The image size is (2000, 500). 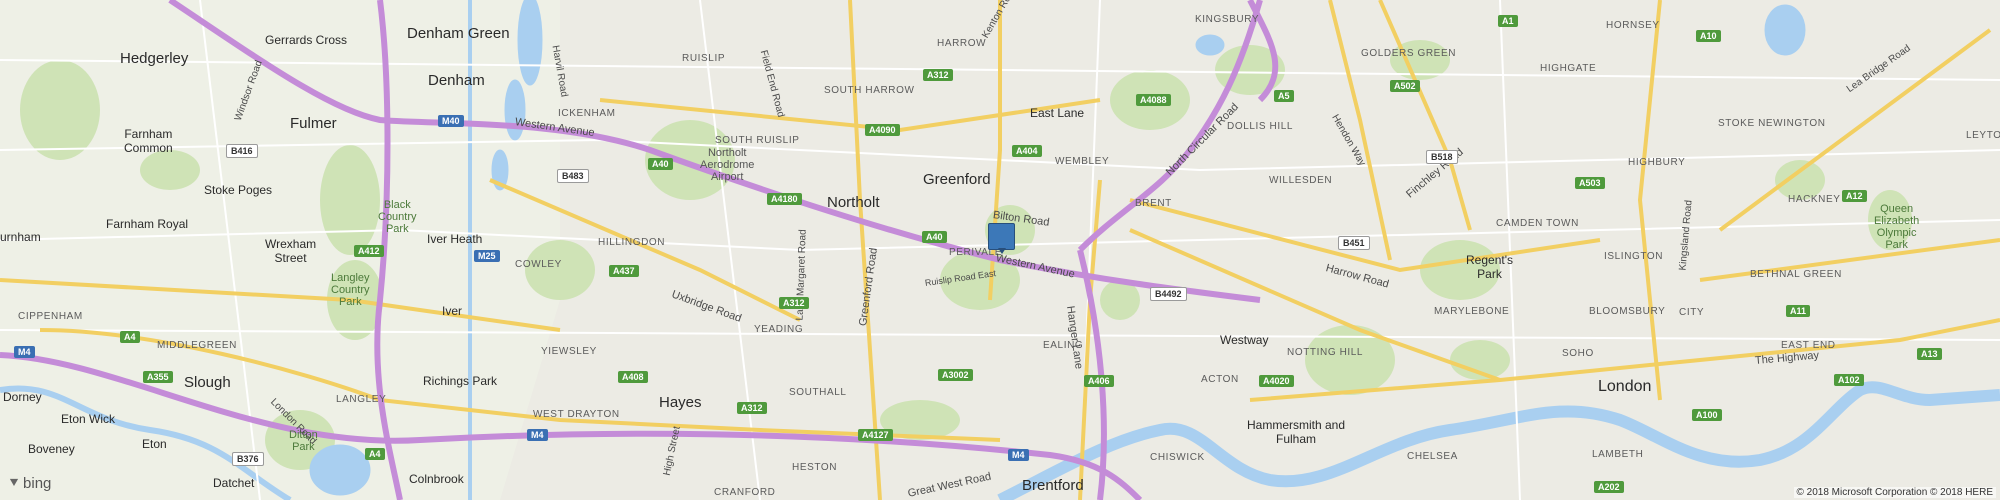 I want to click on shield-a4180: A4180, so click(x=784, y=199).